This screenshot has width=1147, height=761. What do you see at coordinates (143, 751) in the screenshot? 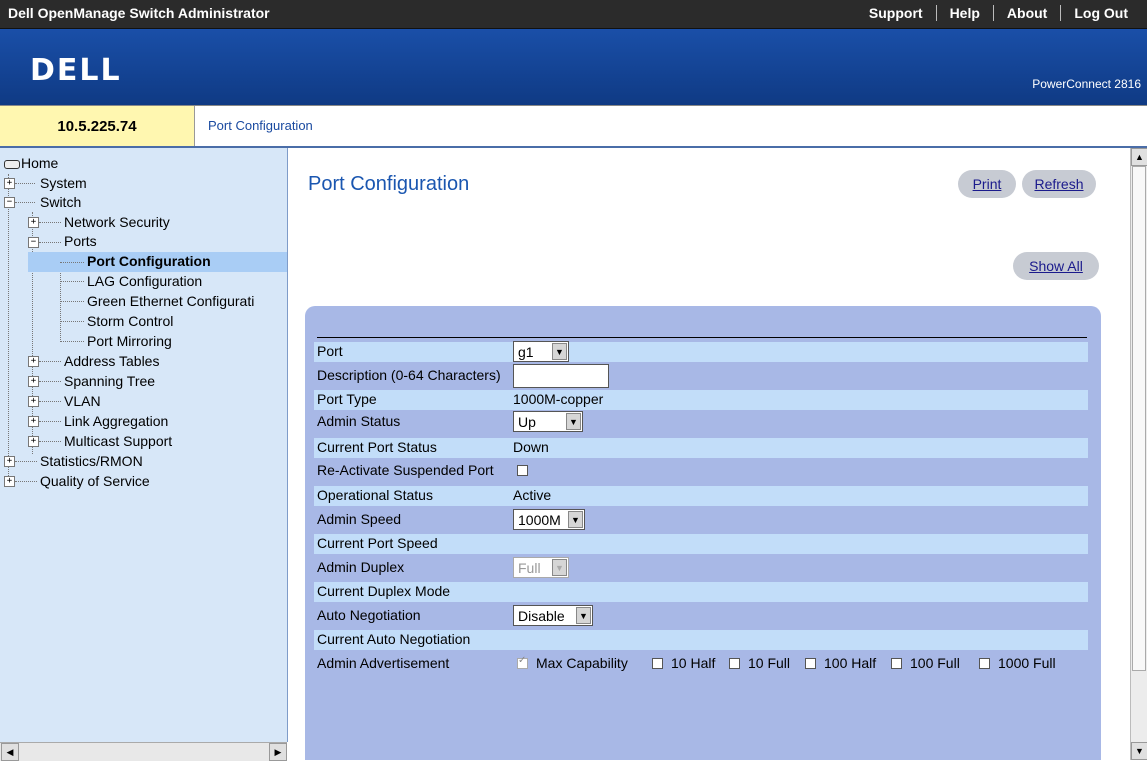
I see `sidebar-horizontal-scrollbar: ◀ ▶` at bounding box center [143, 751].